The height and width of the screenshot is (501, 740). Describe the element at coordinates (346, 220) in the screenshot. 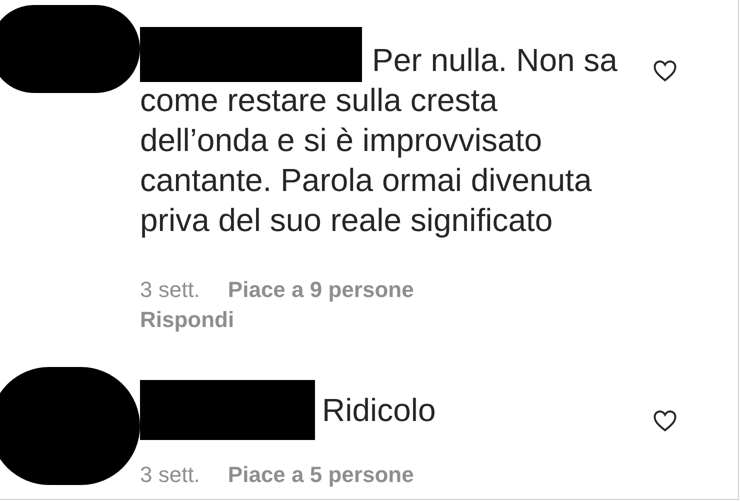

I see `comment-text: priva del suo reale significato` at that location.